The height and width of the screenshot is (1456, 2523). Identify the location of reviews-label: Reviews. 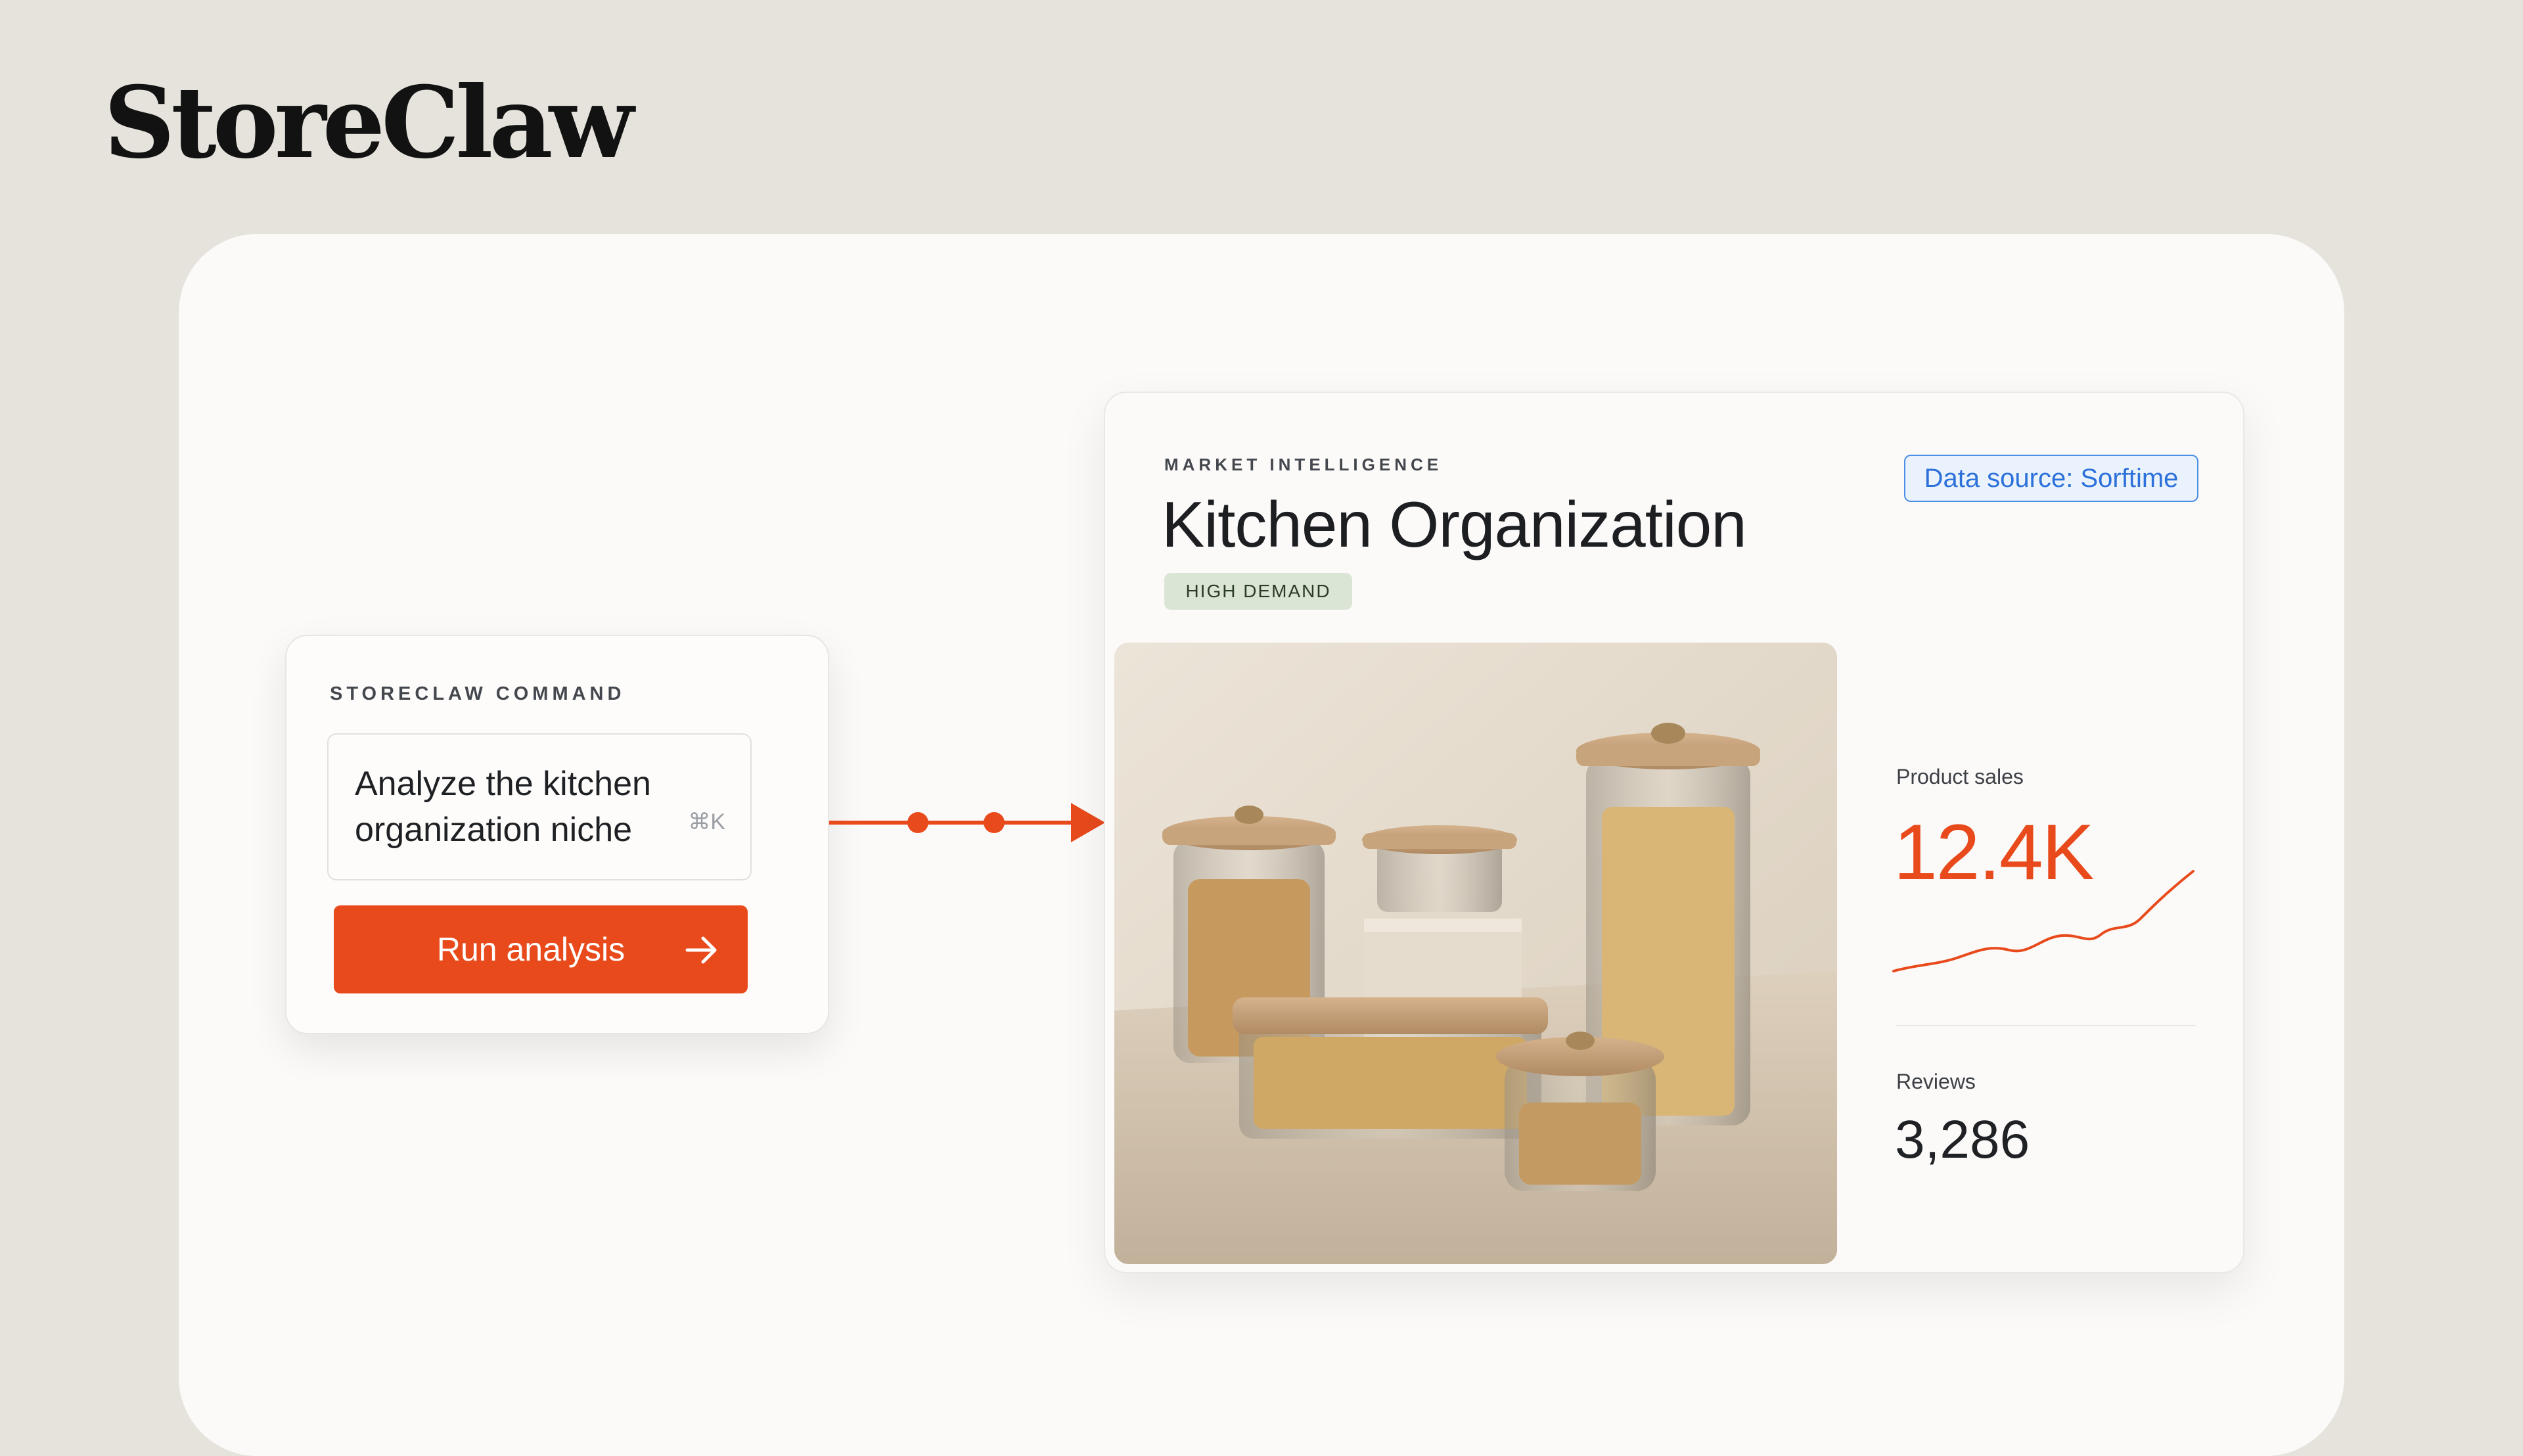
(1936, 1081).